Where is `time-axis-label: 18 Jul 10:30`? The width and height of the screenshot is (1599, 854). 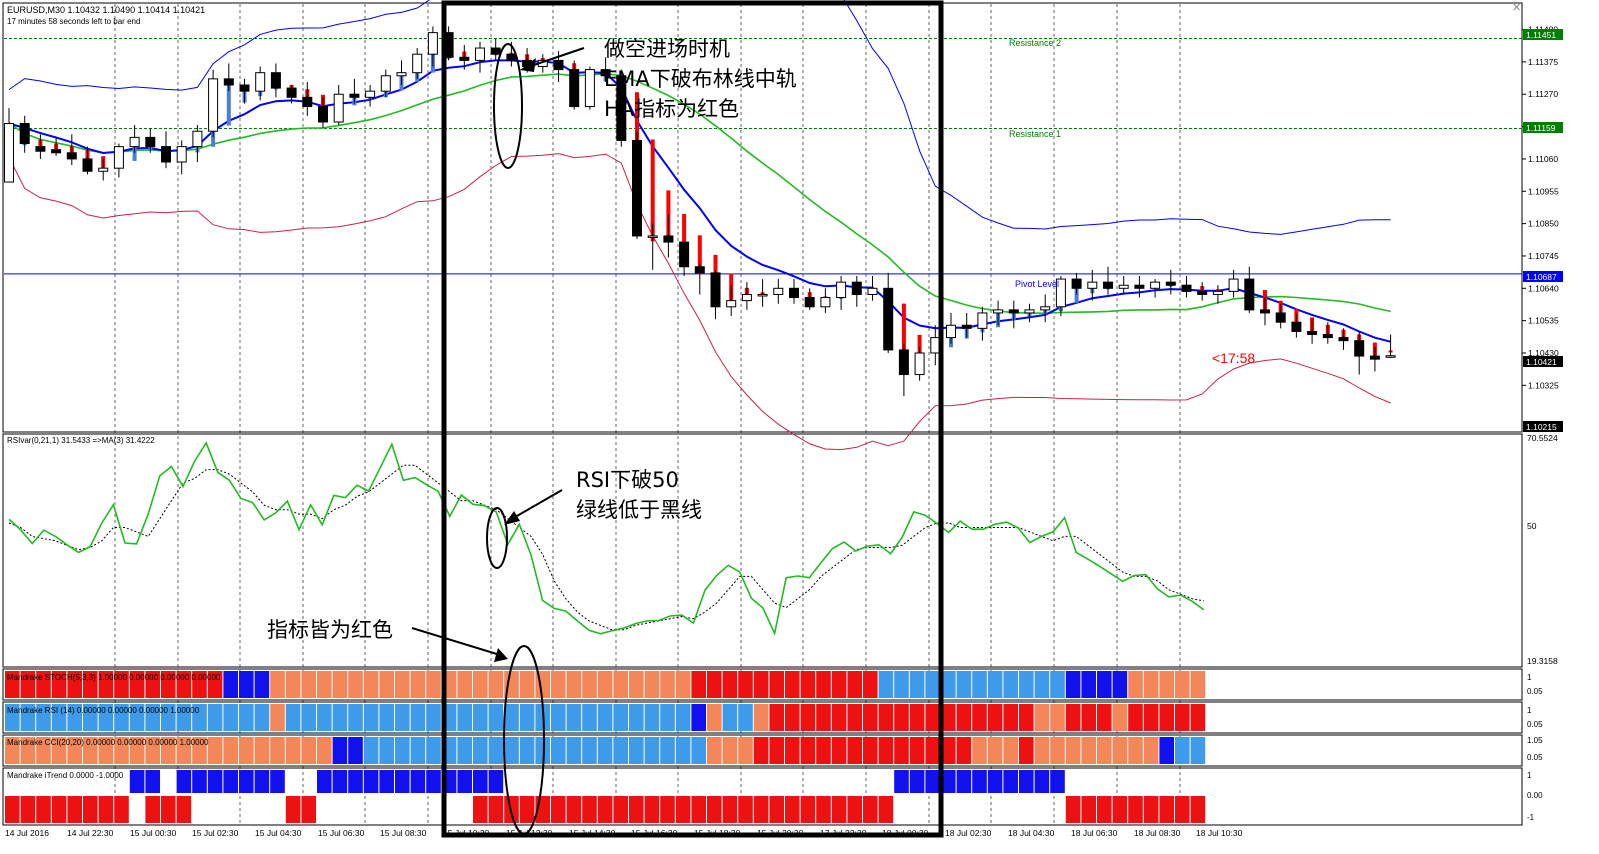 time-axis-label: 18 Jul 10:30 is located at coordinates (1219, 833).